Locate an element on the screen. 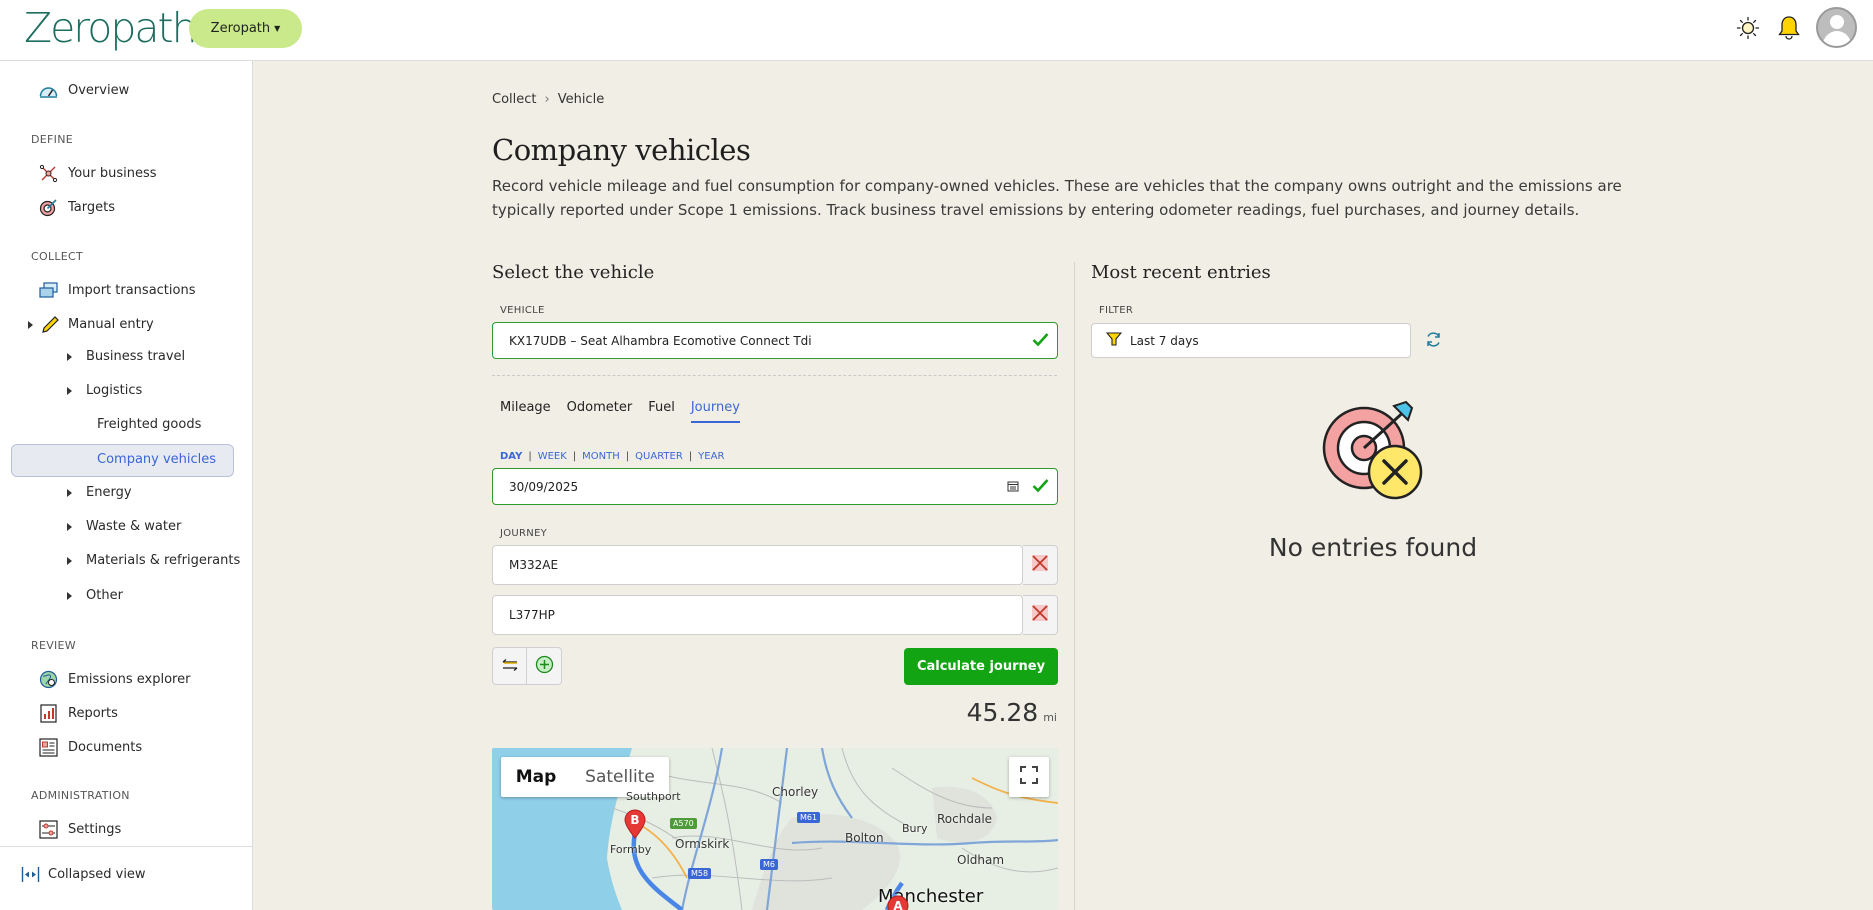 This screenshot has height=910, width=1873. sidebar-label: Import transactions is located at coordinates (132, 290).